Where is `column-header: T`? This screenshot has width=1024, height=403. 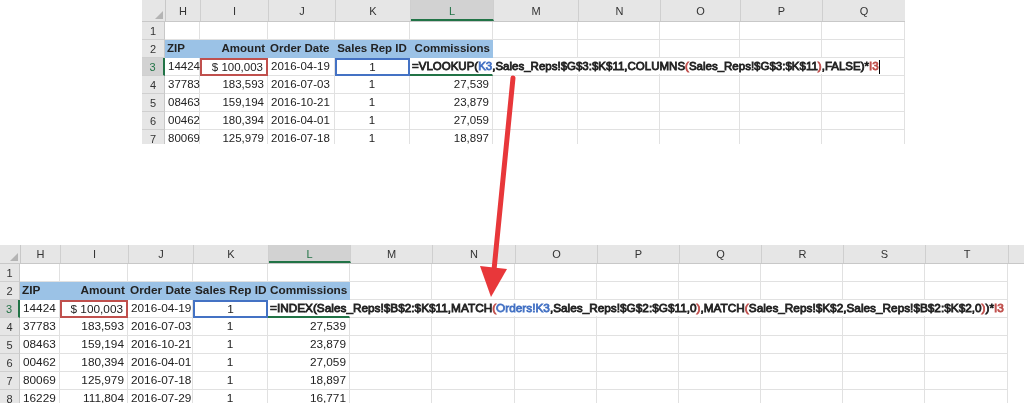
column-header: T is located at coordinates (967, 254).